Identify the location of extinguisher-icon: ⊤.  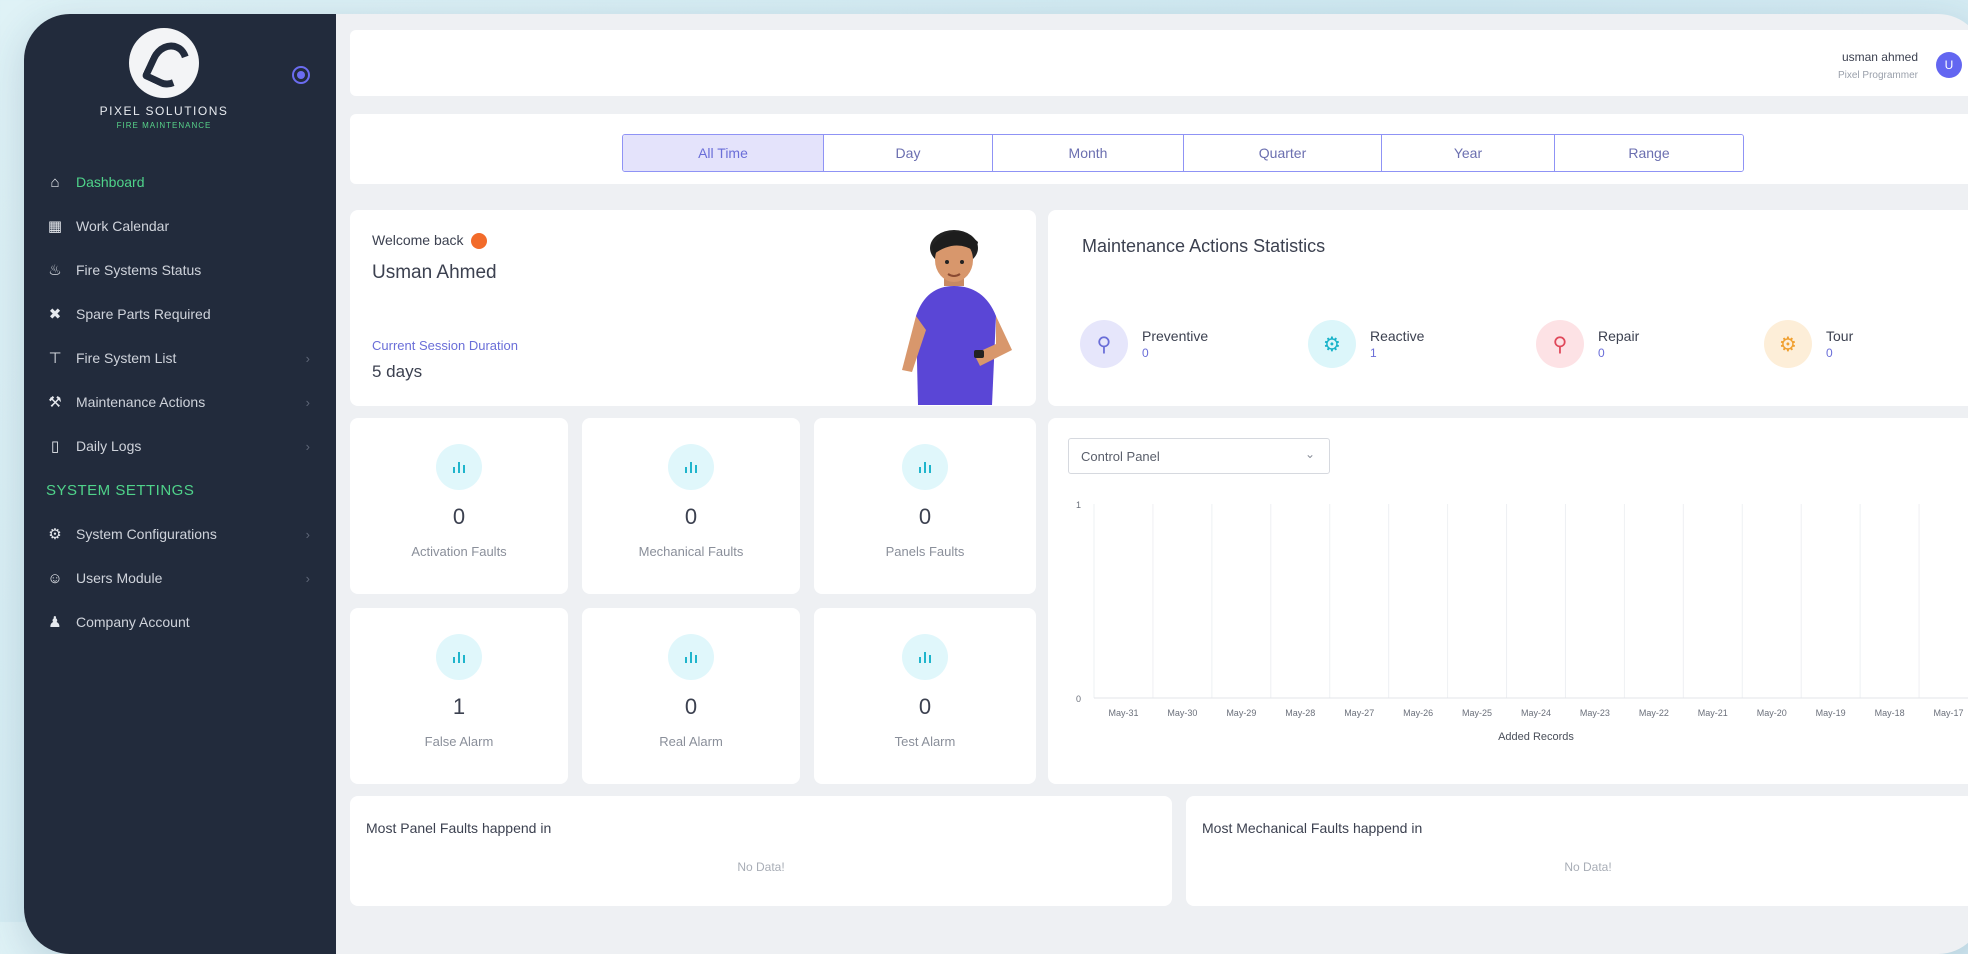
(55, 358).